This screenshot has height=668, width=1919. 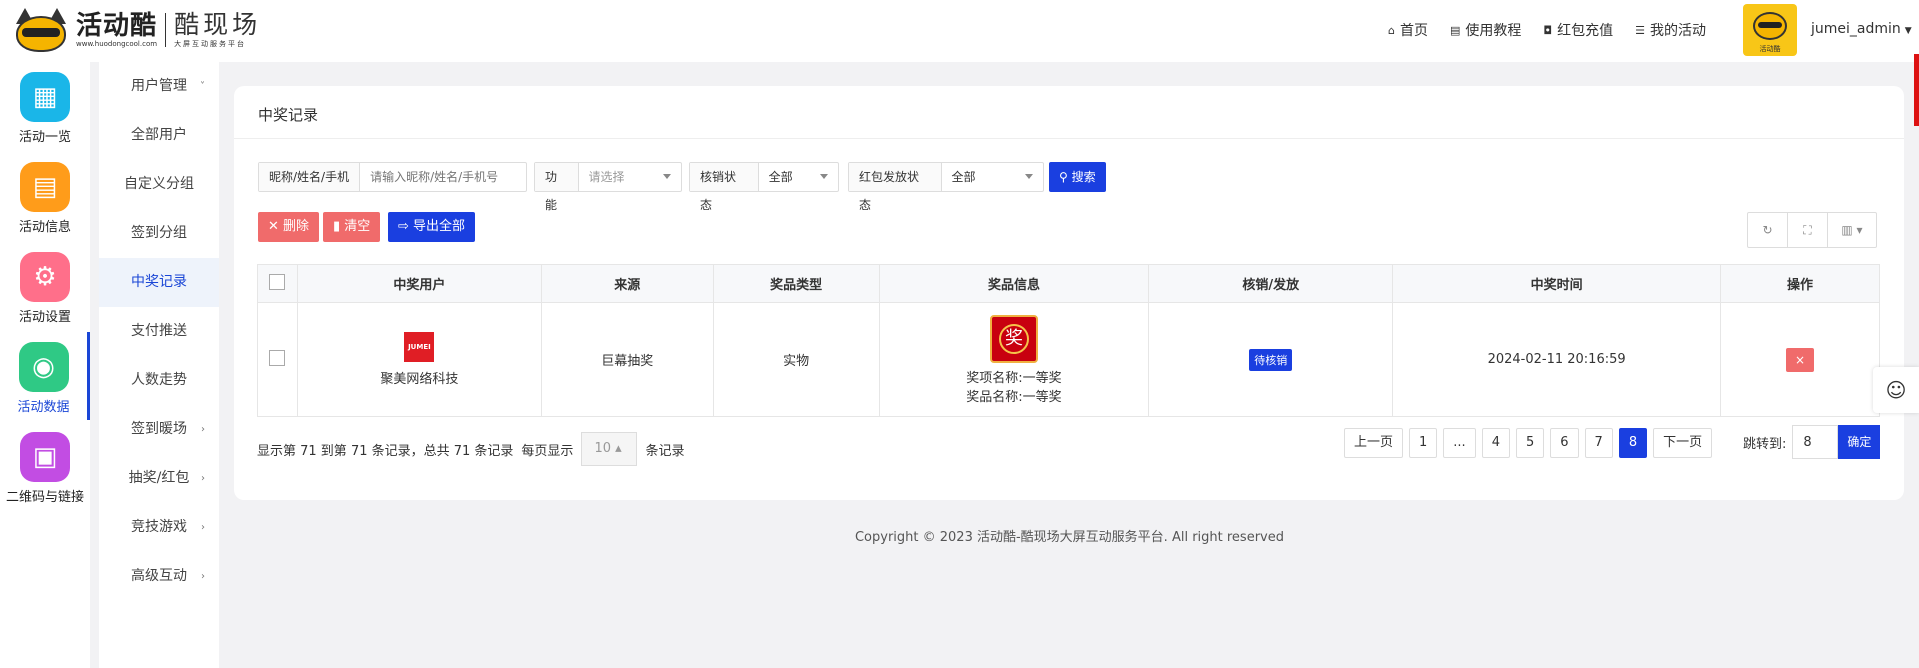 What do you see at coordinates (289, 227) in the screenshot?
I see `delete-button: ✕ 删除` at bounding box center [289, 227].